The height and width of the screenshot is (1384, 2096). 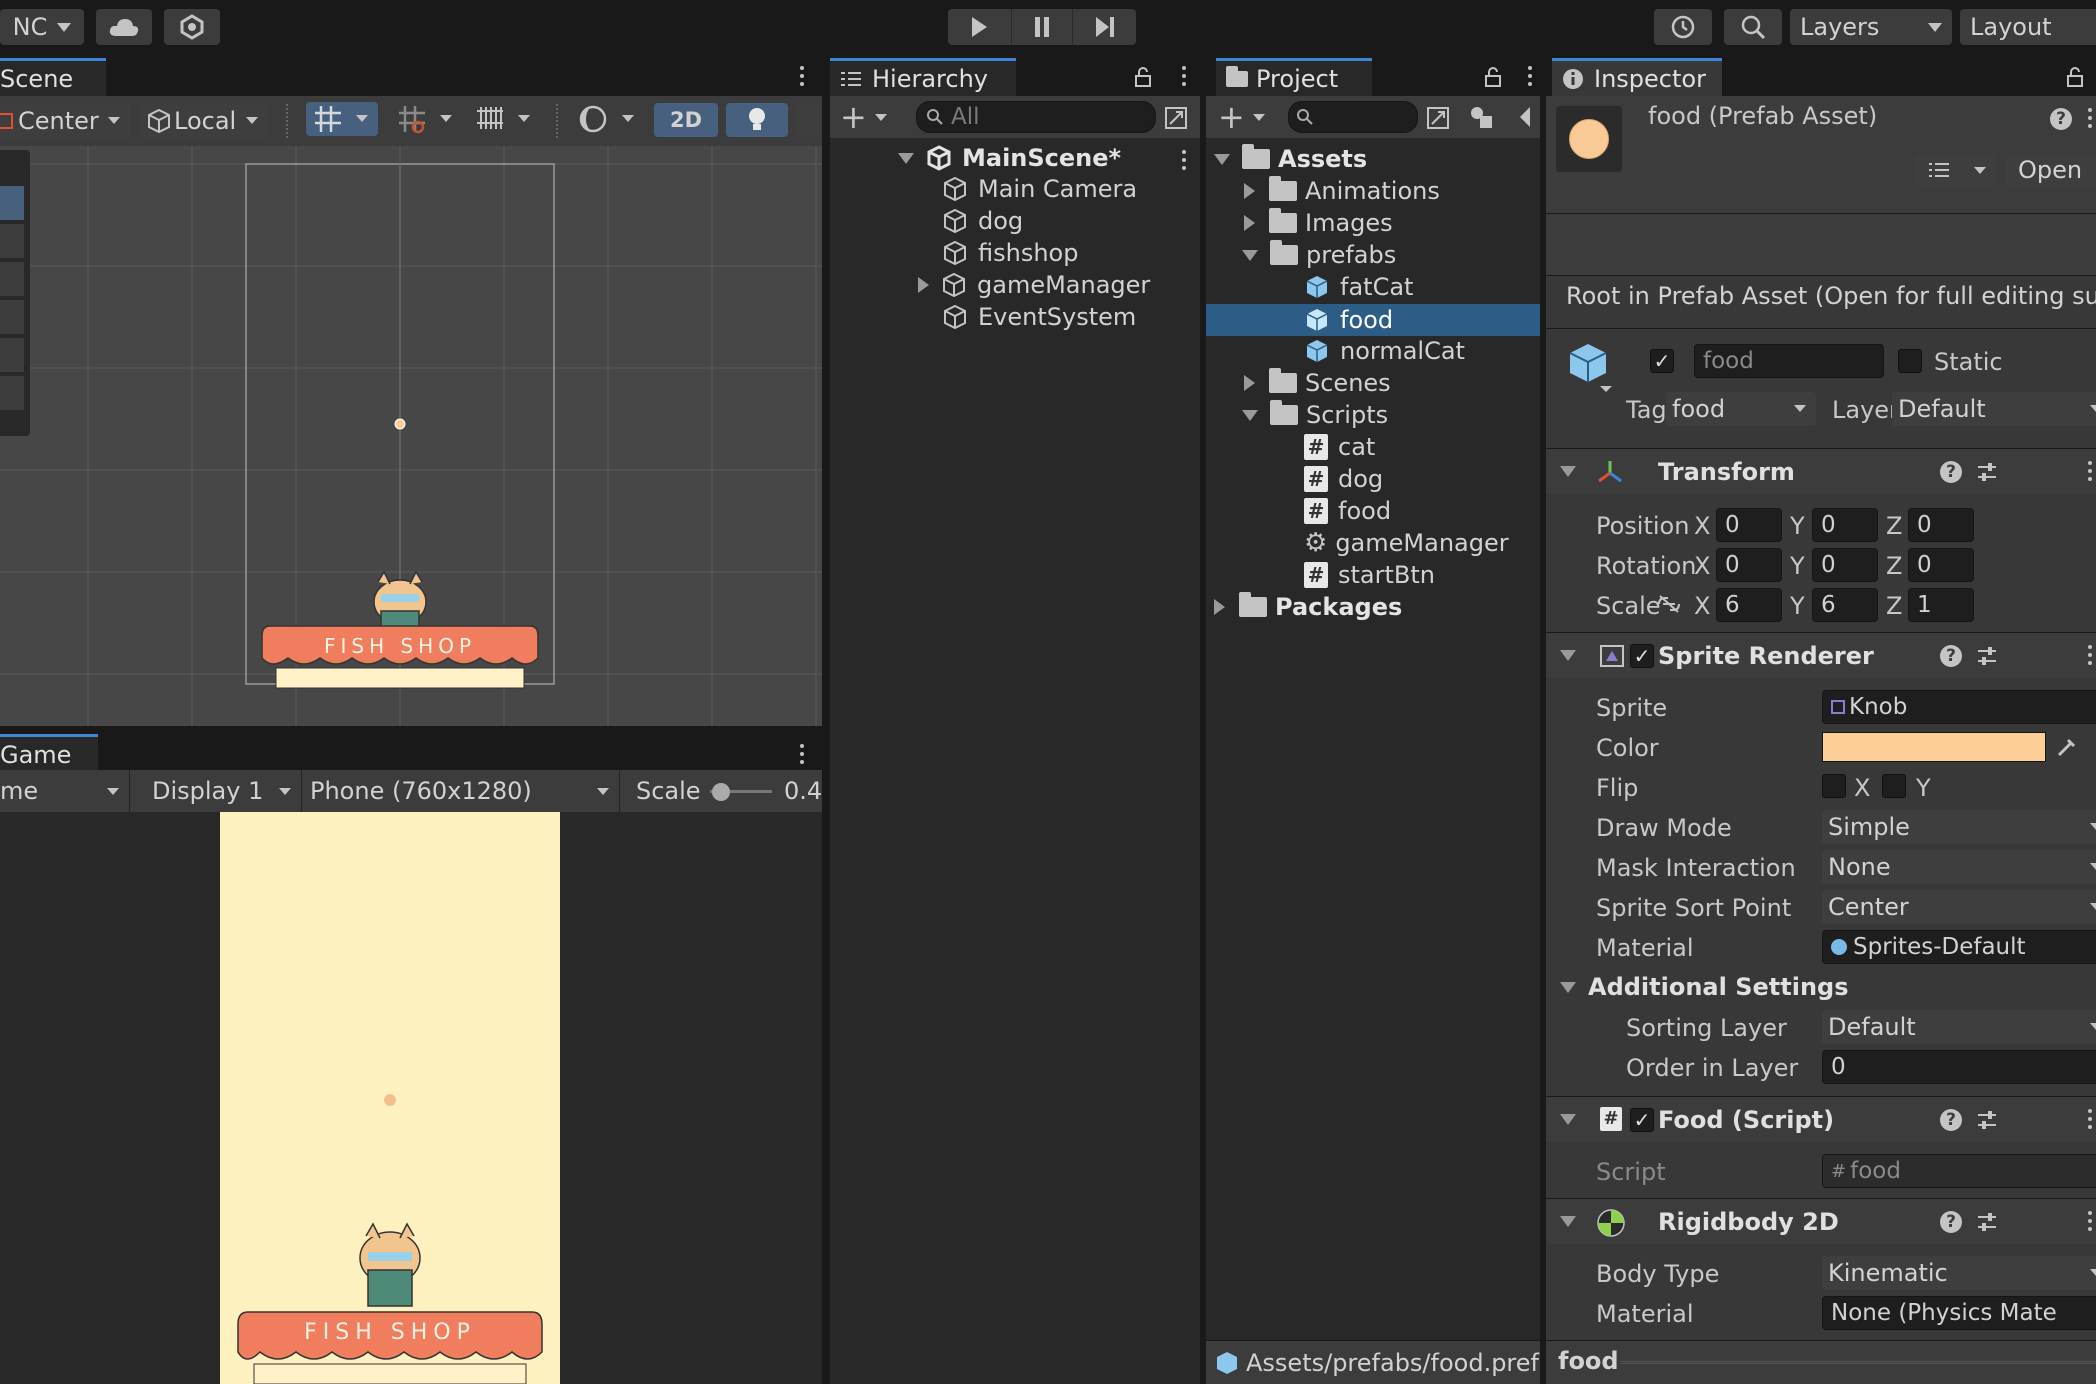 What do you see at coordinates (1959, 707) in the screenshot?
I see `sprite-field: Knob` at bounding box center [1959, 707].